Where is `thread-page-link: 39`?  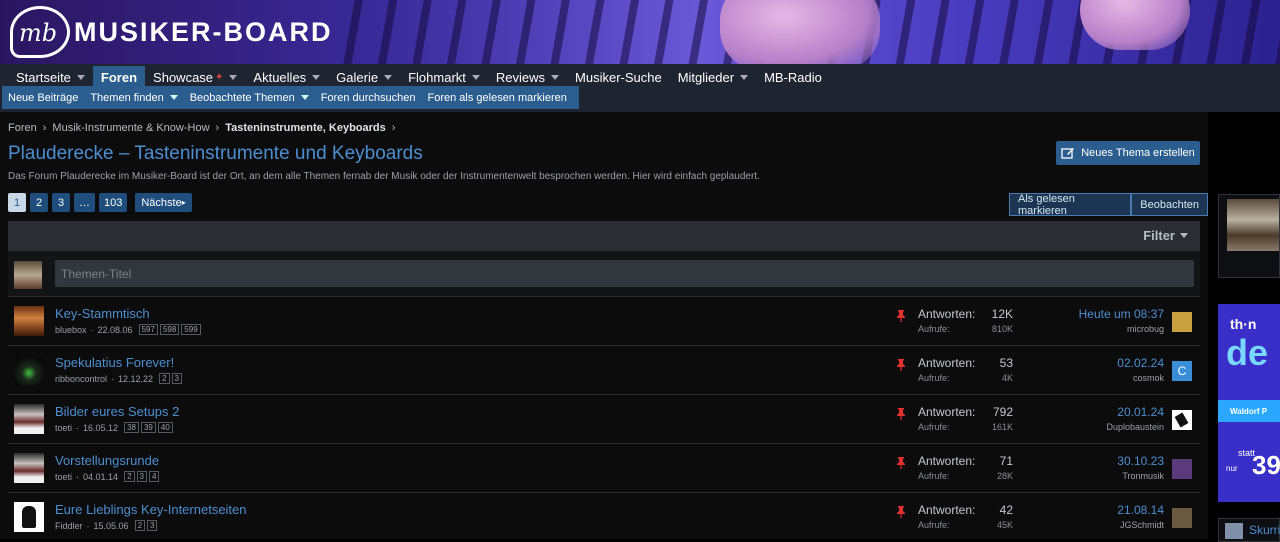 thread-page-link: 39 is located at coordinates (148, 427).